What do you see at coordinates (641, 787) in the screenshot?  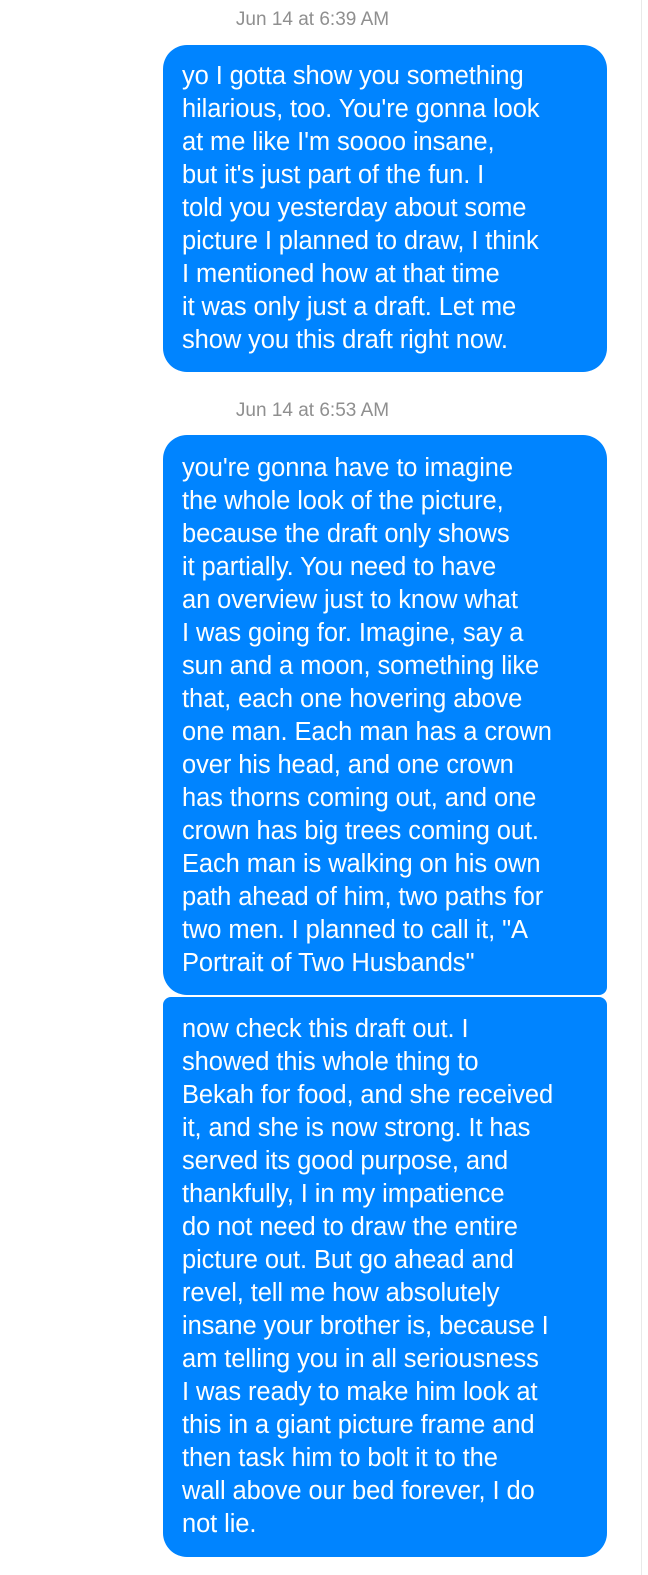 I see `scroll-edge-divider` at bounding box center [641, 787].